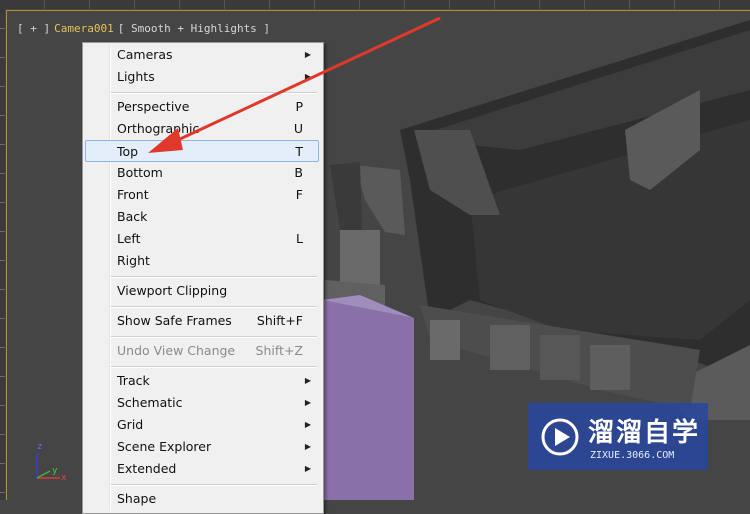 The image size is (750, 514). I want to click on menu-item-label: Orthographic, so click(158, 128).